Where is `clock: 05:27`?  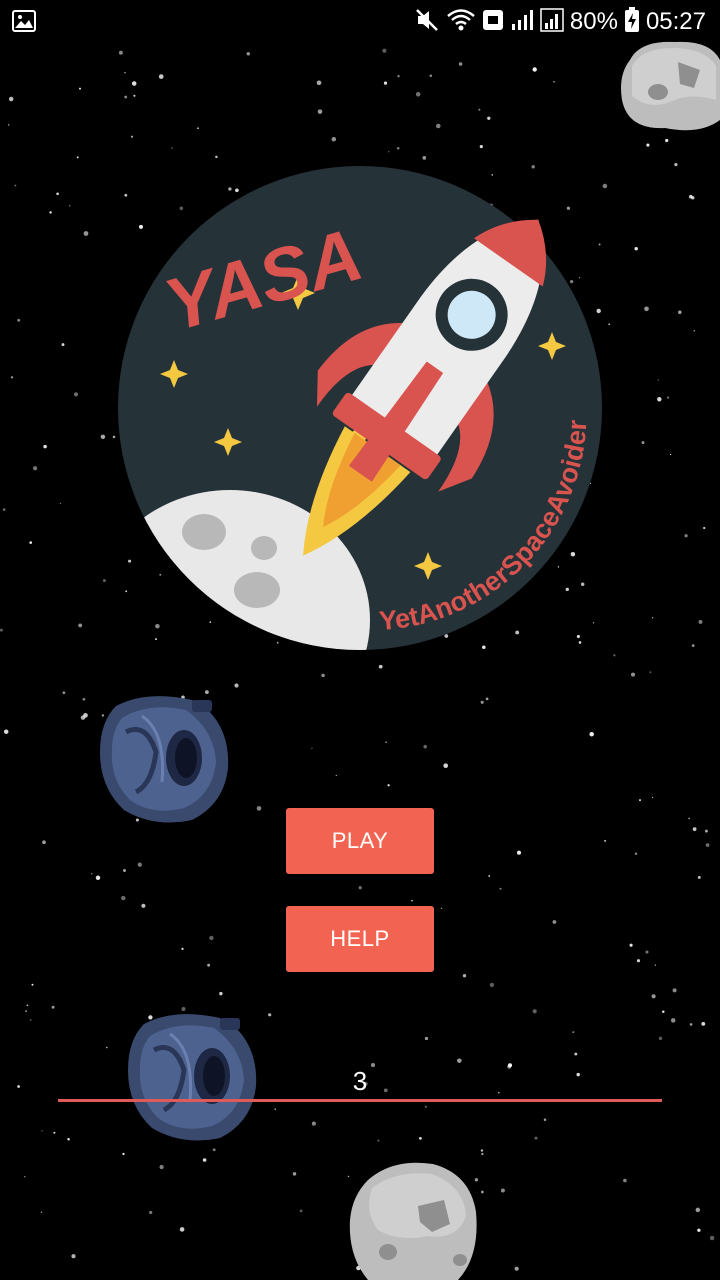
clock: 05:27 is located at coordinates (675, 21).